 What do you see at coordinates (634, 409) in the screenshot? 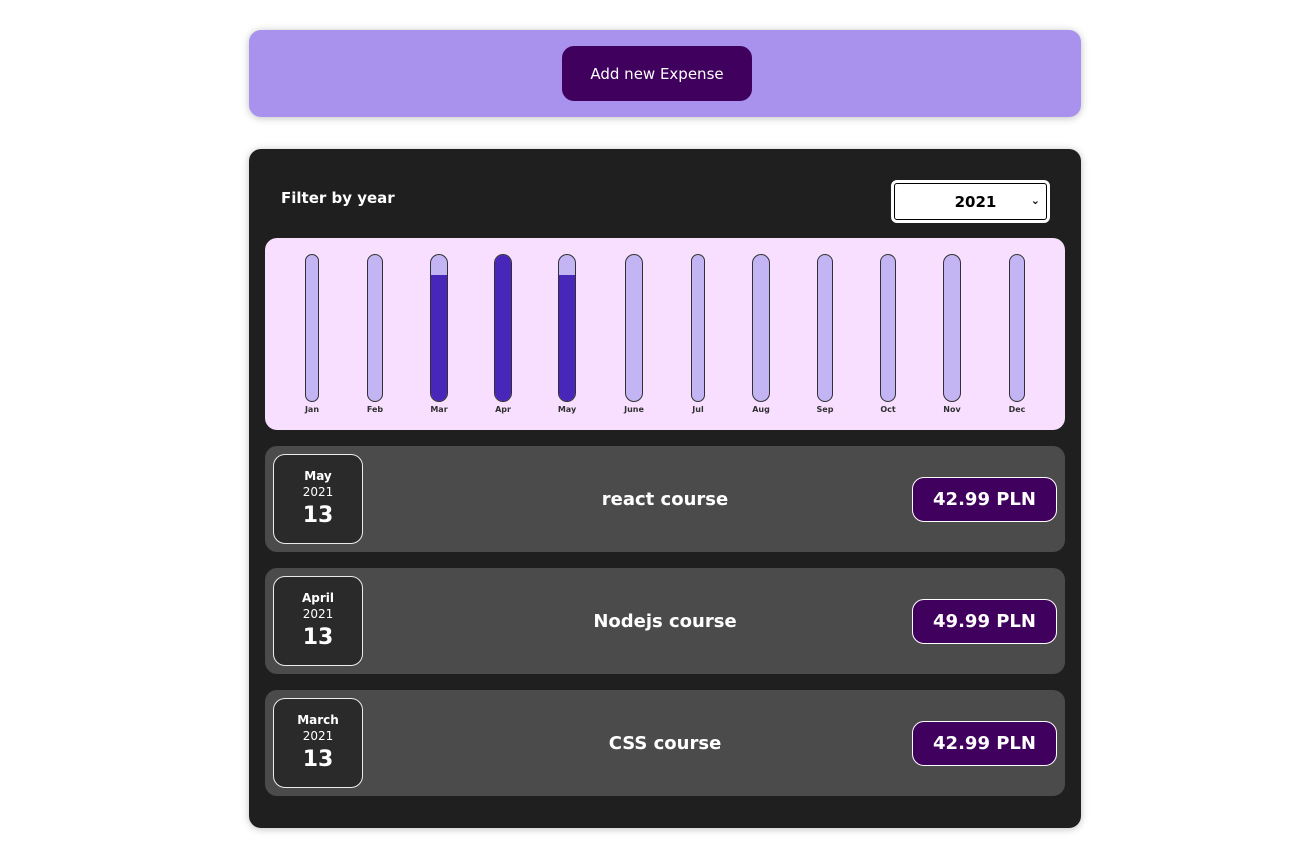
I see `chart-bar-label: June` at bounding box center [634, 409].